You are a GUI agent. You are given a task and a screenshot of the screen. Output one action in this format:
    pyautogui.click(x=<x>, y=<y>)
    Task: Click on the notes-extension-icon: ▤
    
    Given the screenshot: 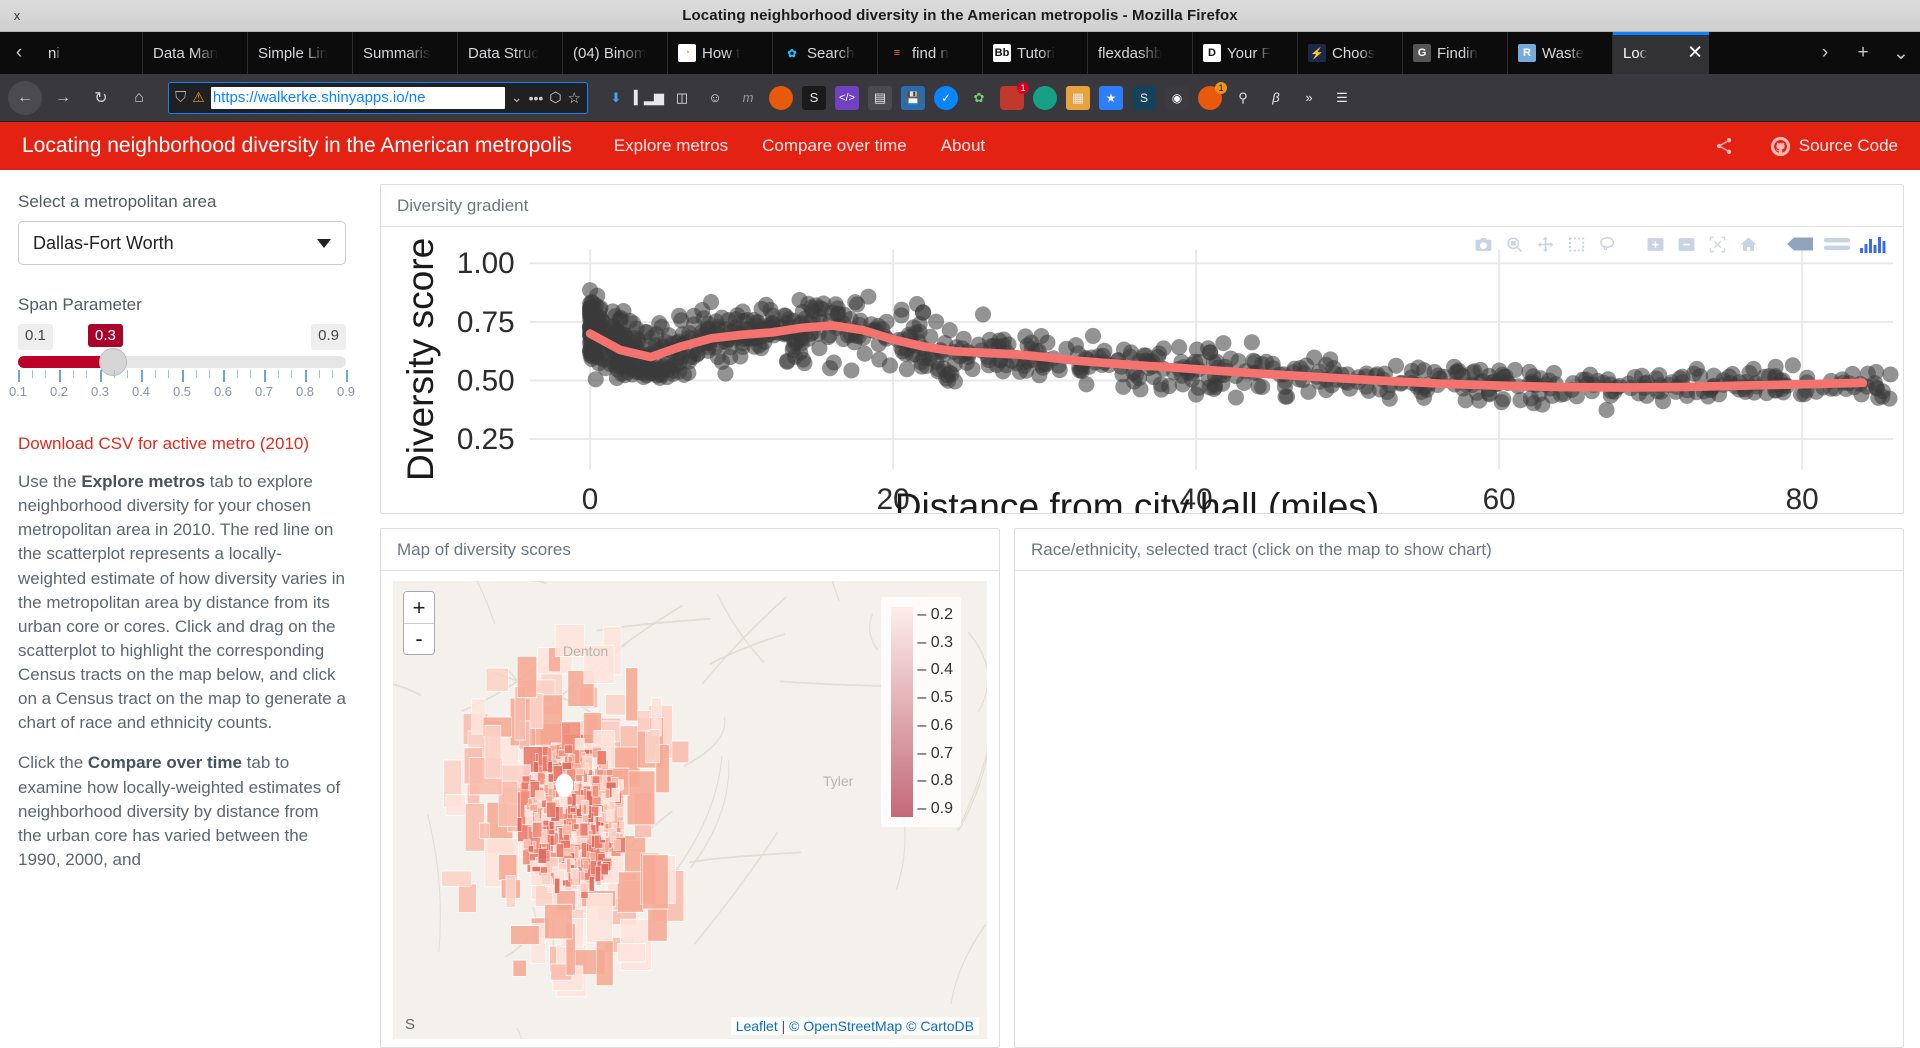 What is the action you would take?
    pyautogui.click(x=880, y=97)
    